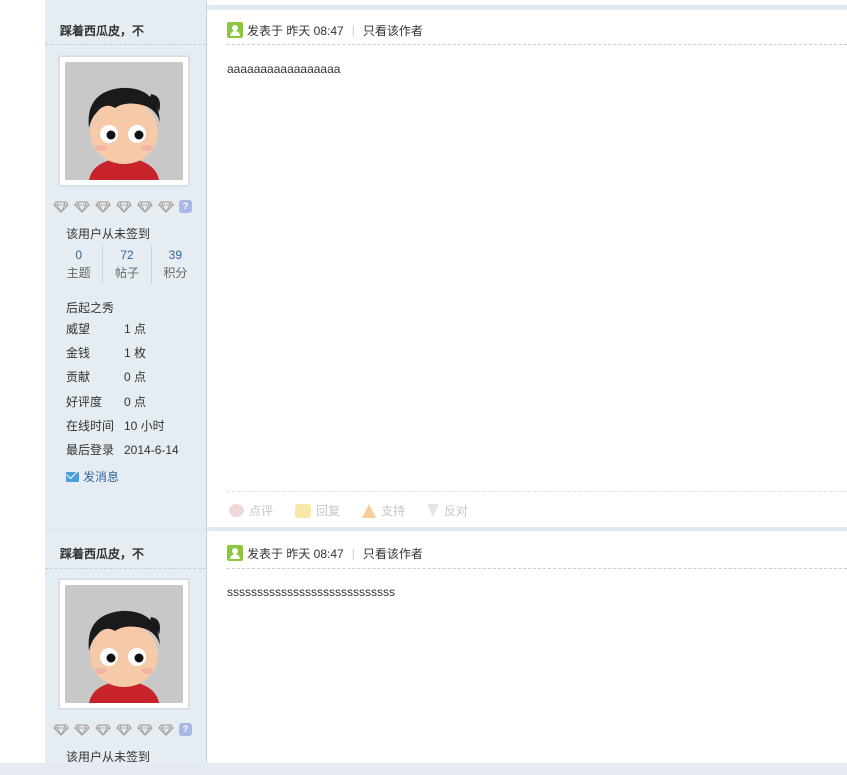 The image size is (847, 775). I want to click on oppose-button: 反对, so click(447, 510).